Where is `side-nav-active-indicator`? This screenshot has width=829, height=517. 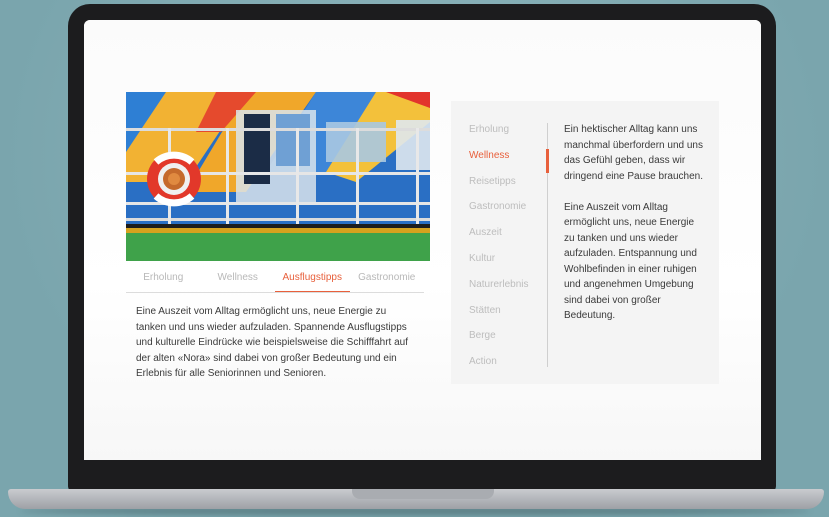 side-nav-active-indicator is located at coordinates (547, 161).